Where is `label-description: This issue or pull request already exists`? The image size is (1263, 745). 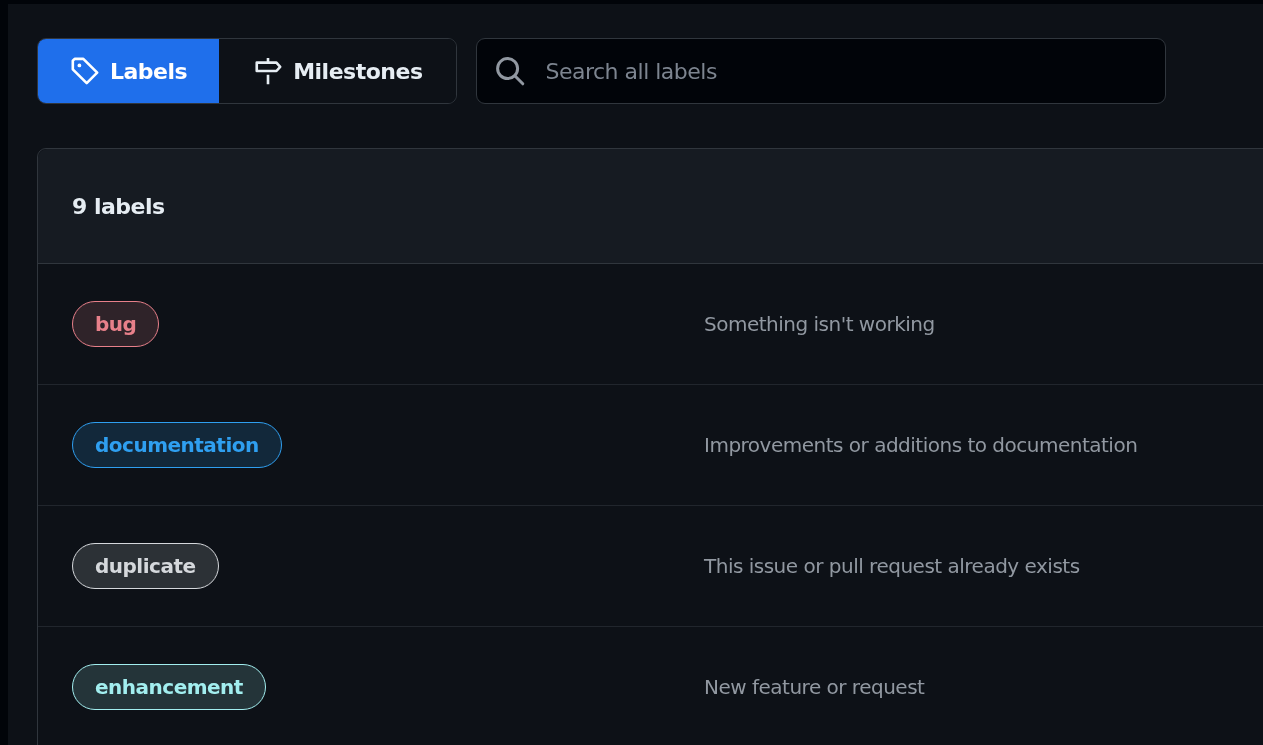
label-description: This issue or pull request already exists is located at coordinates (892, 566).